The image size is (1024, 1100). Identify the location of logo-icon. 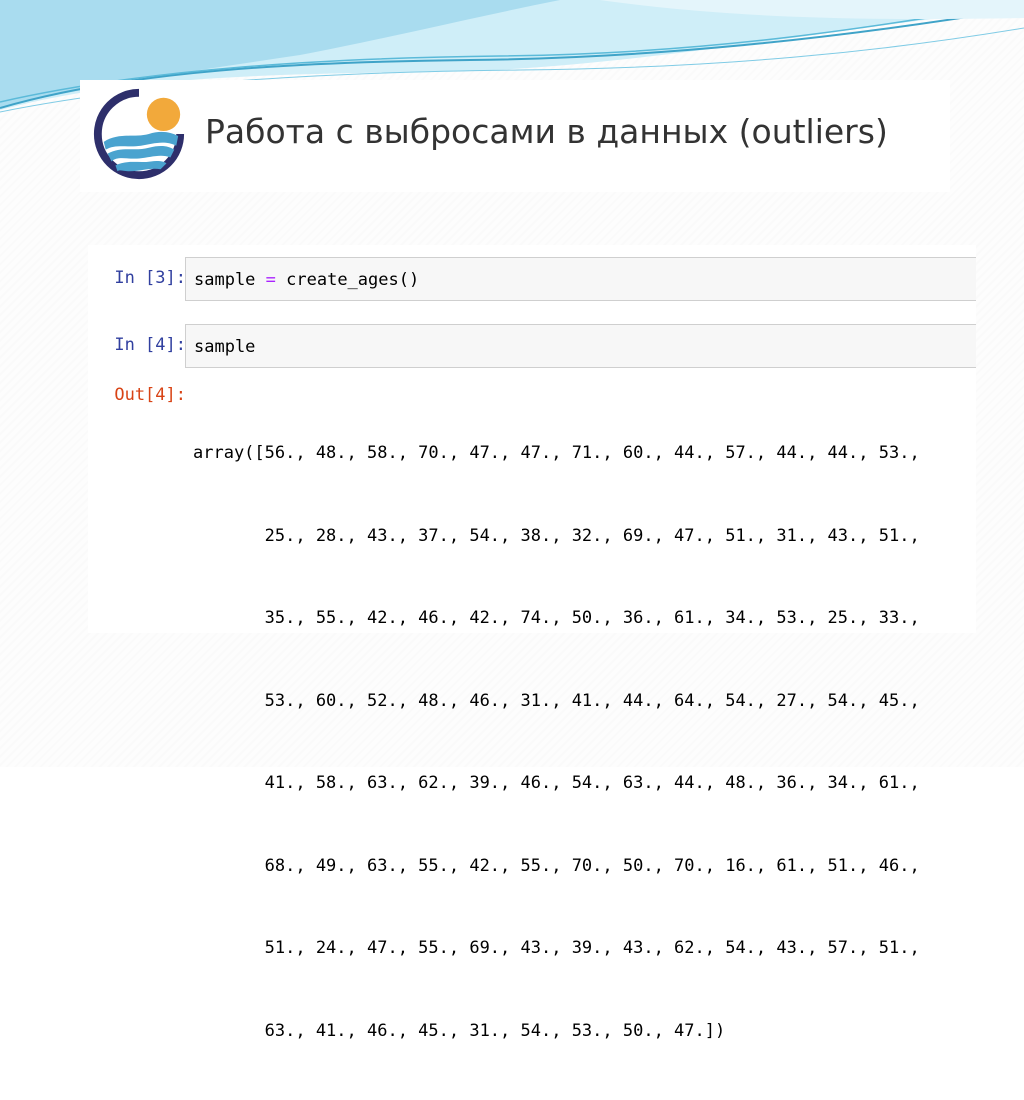
(139, 134).